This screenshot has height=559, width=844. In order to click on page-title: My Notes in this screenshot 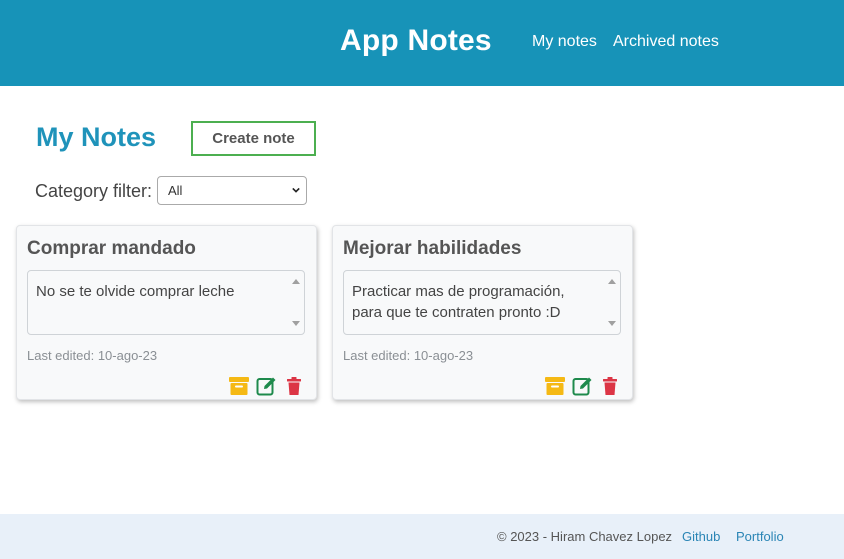, I will do `click(96, 137)`.